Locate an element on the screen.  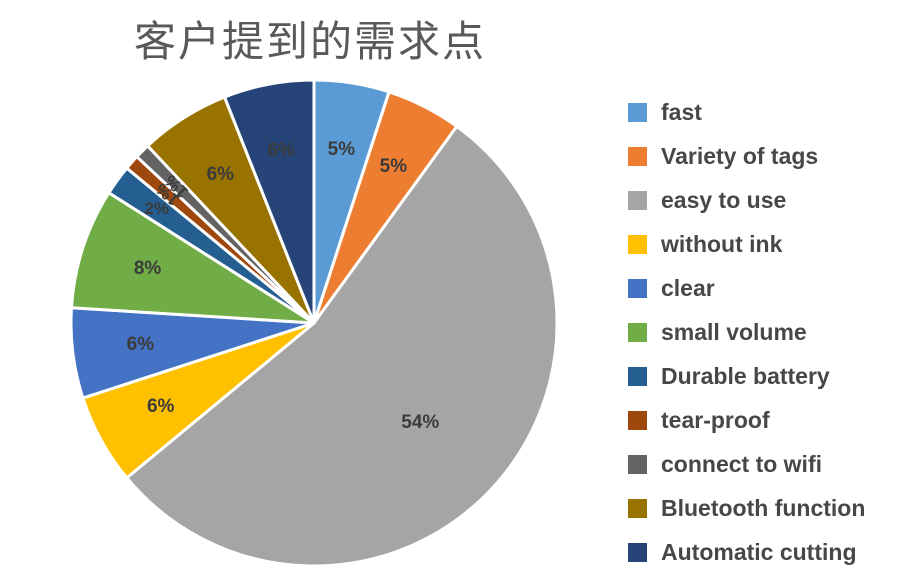
legend-item-label: Automatic cutting is located at coordinates (759, 551).